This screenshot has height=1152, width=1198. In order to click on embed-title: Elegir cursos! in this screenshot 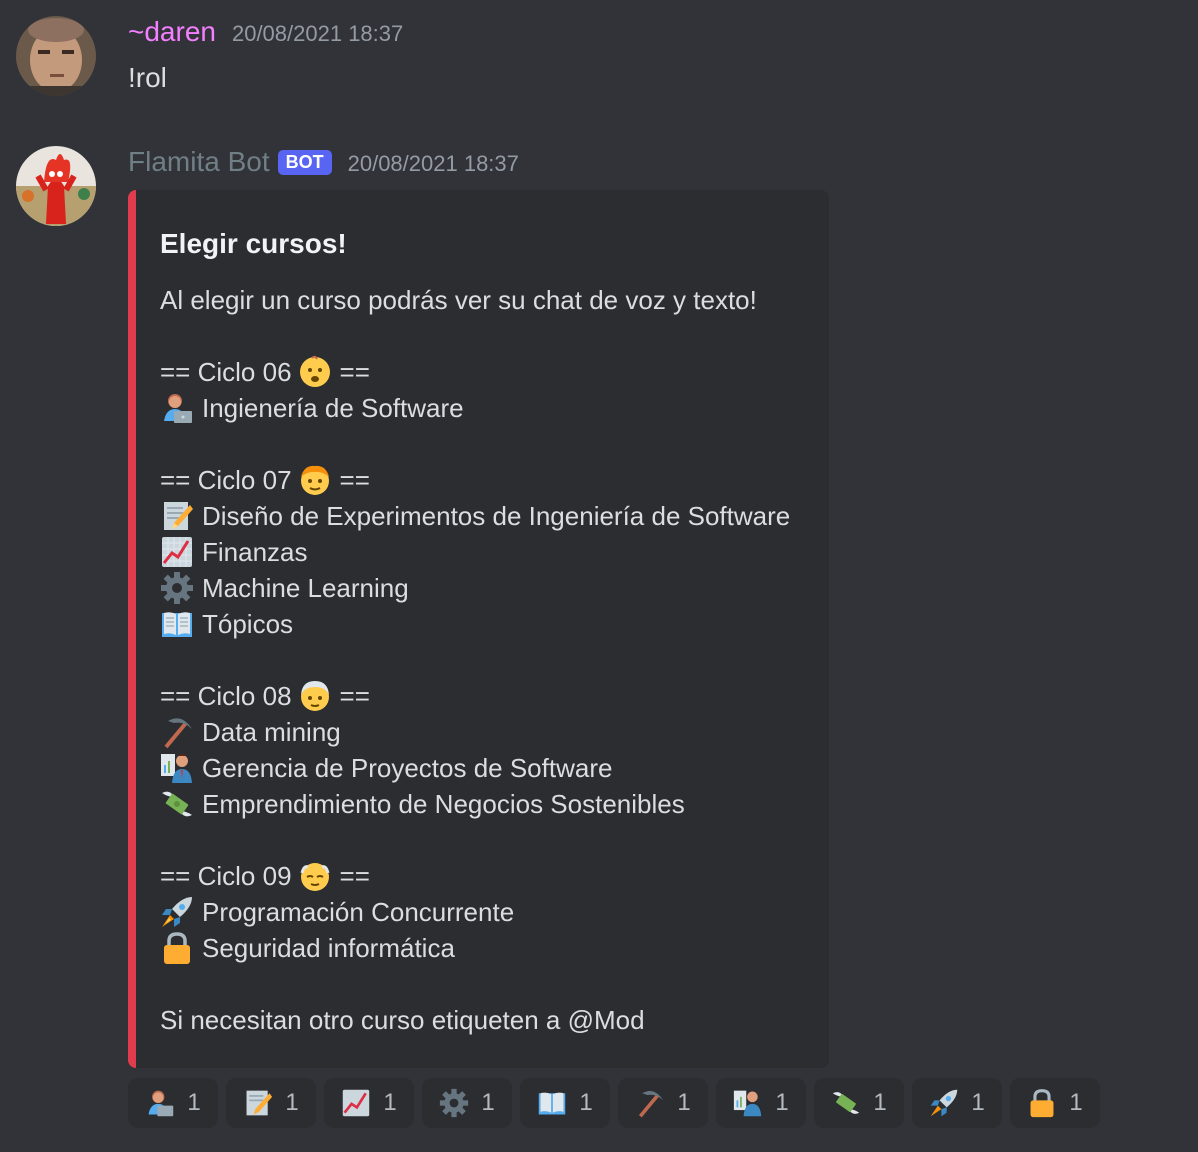, I will do `click(253, 243)`.